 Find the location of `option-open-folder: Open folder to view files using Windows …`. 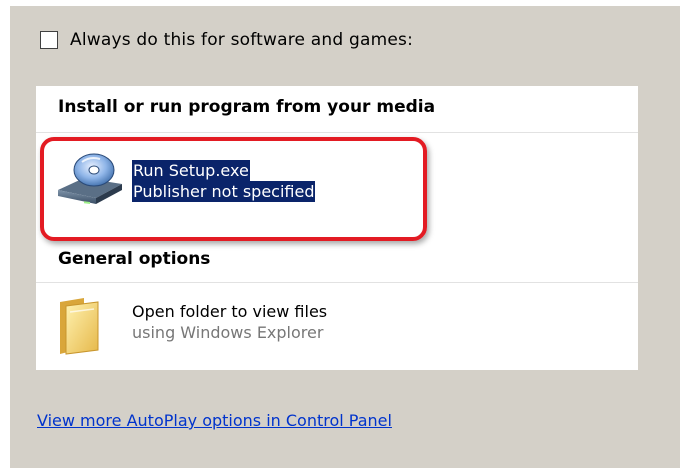

option-open-folder: Open folder to view files using Windows … is located at coordinates (246, 326).